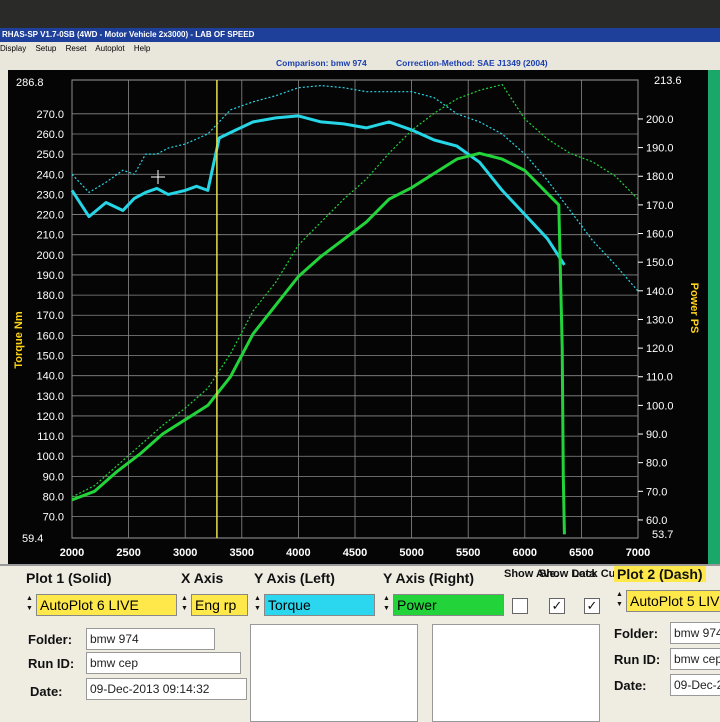 The height and width of the screenshot is (722, 720). What do you see at coordinates (142, 48) in the screenshot?
I see `menu-help: Help` at bounding box center [142, 48].